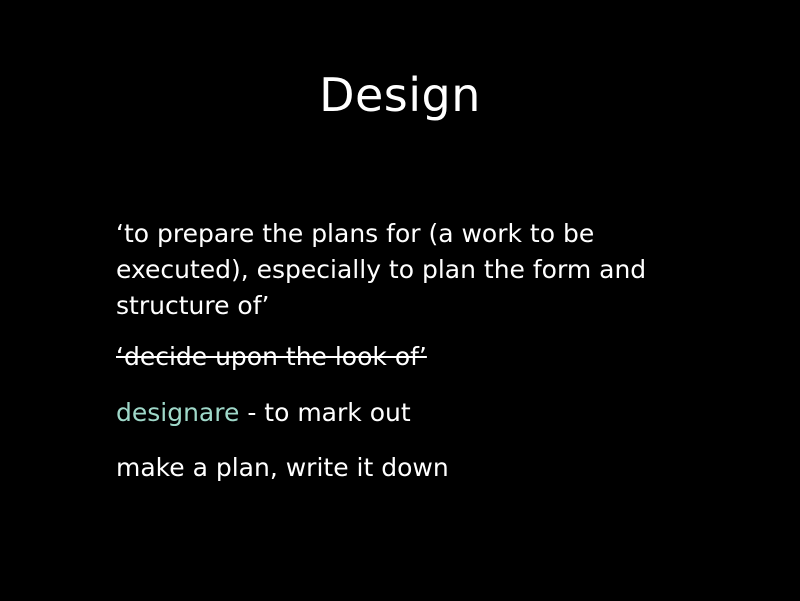 This screenshot has height=601, width=800. I want to click on definition-line: structure of’, so click(193, 305).